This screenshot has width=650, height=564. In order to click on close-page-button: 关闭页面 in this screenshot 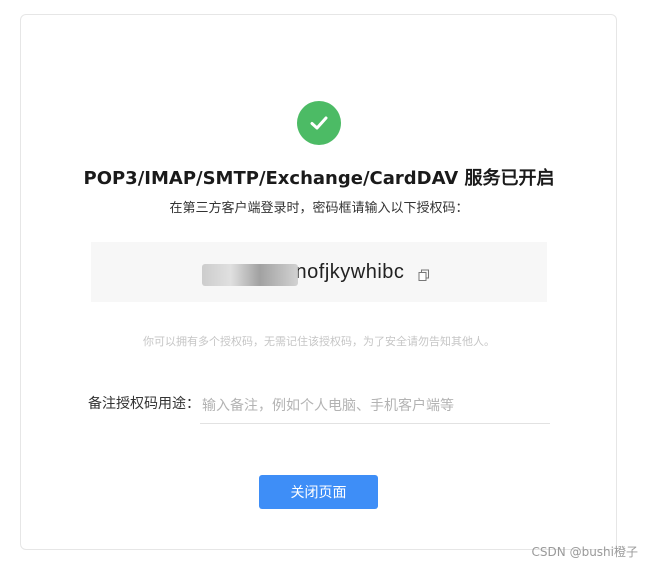, I will do `click(318, 492)`.